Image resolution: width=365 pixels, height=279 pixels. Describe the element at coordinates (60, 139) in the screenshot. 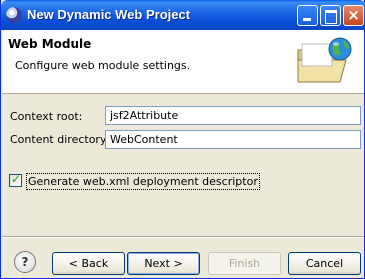

I see `content-directory-label: Content directory:` at that location.